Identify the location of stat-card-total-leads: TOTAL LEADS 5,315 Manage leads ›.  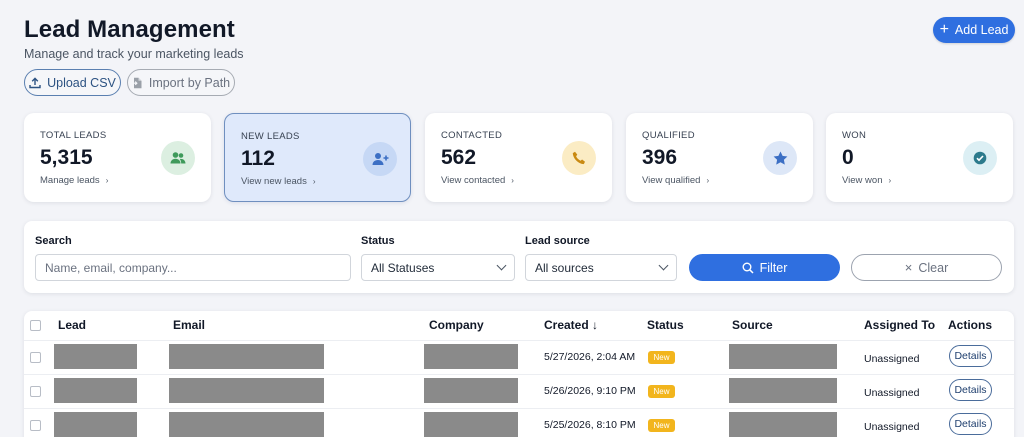
(117, 157).